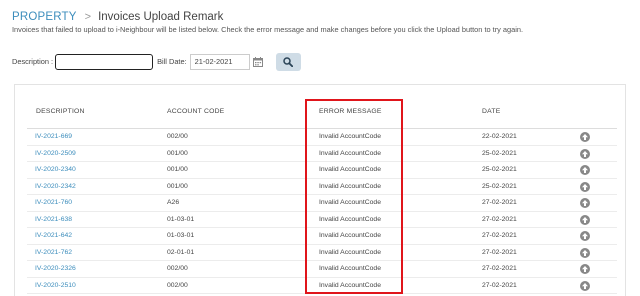 The height and width of the screenshot is (296, 640). I want to click on invoice-link: IV-2021-760, so click(53, 203).